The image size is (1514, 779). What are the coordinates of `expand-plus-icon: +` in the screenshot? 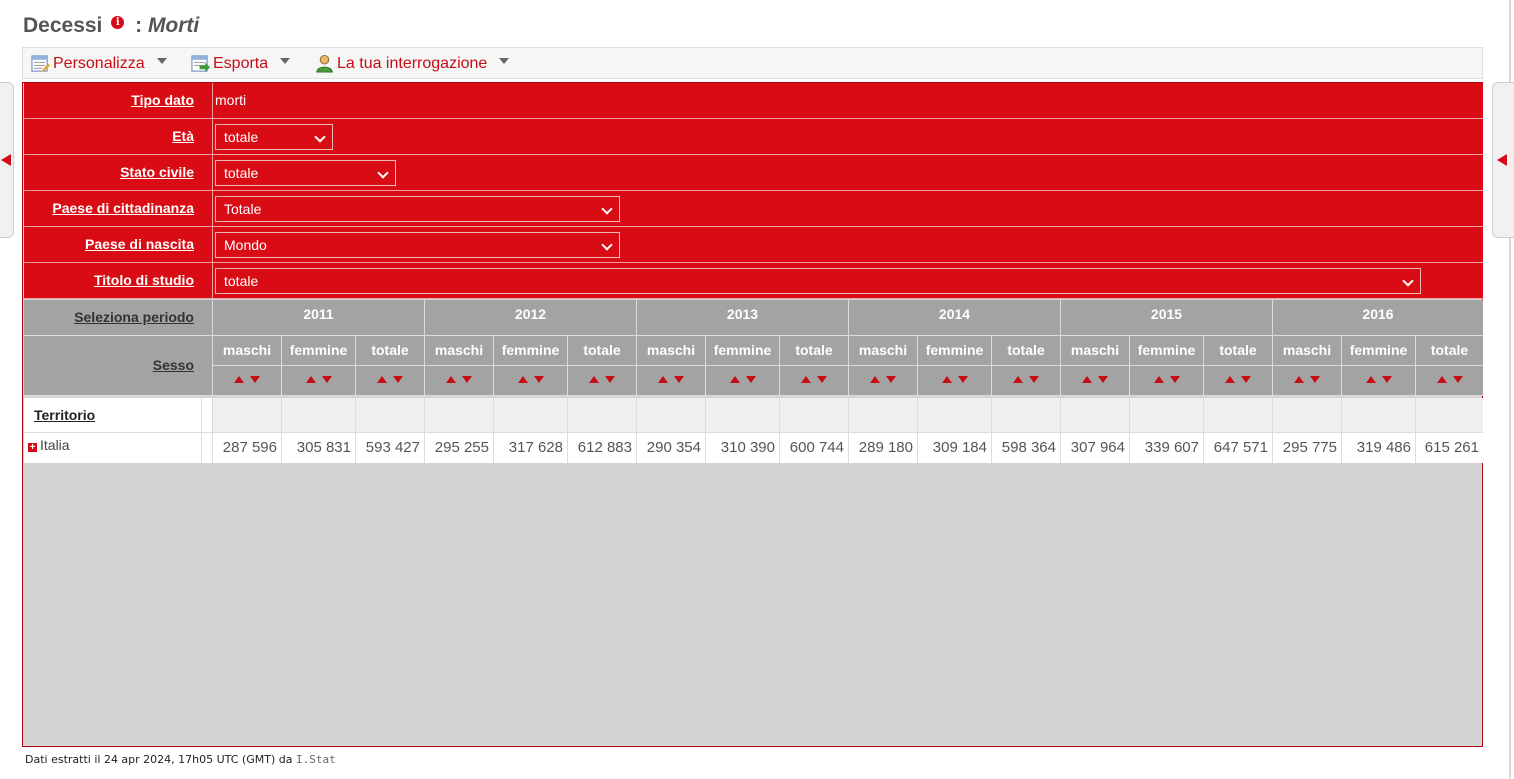 It's located at (32, 448).